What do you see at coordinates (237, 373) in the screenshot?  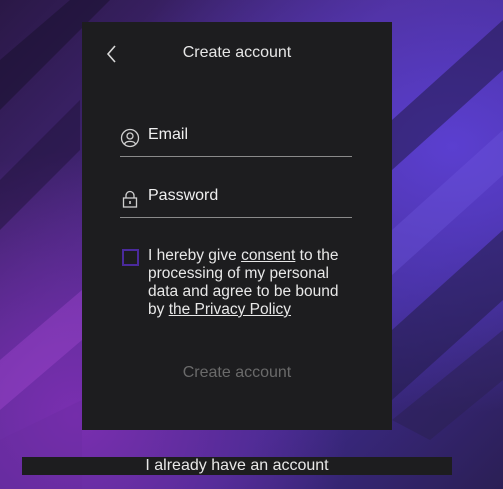 I see `create-account-button: Create account` at bounding box center [237, 373].